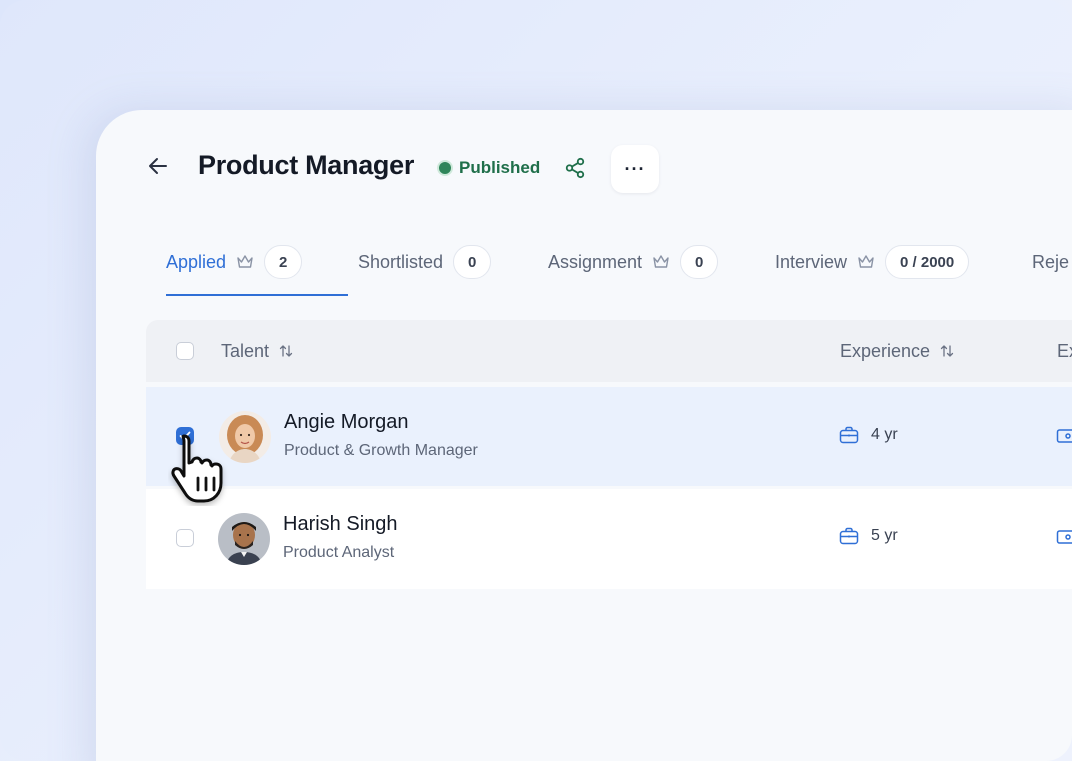  I want to click on talent-role: Product Analyst, so click(339, 552).